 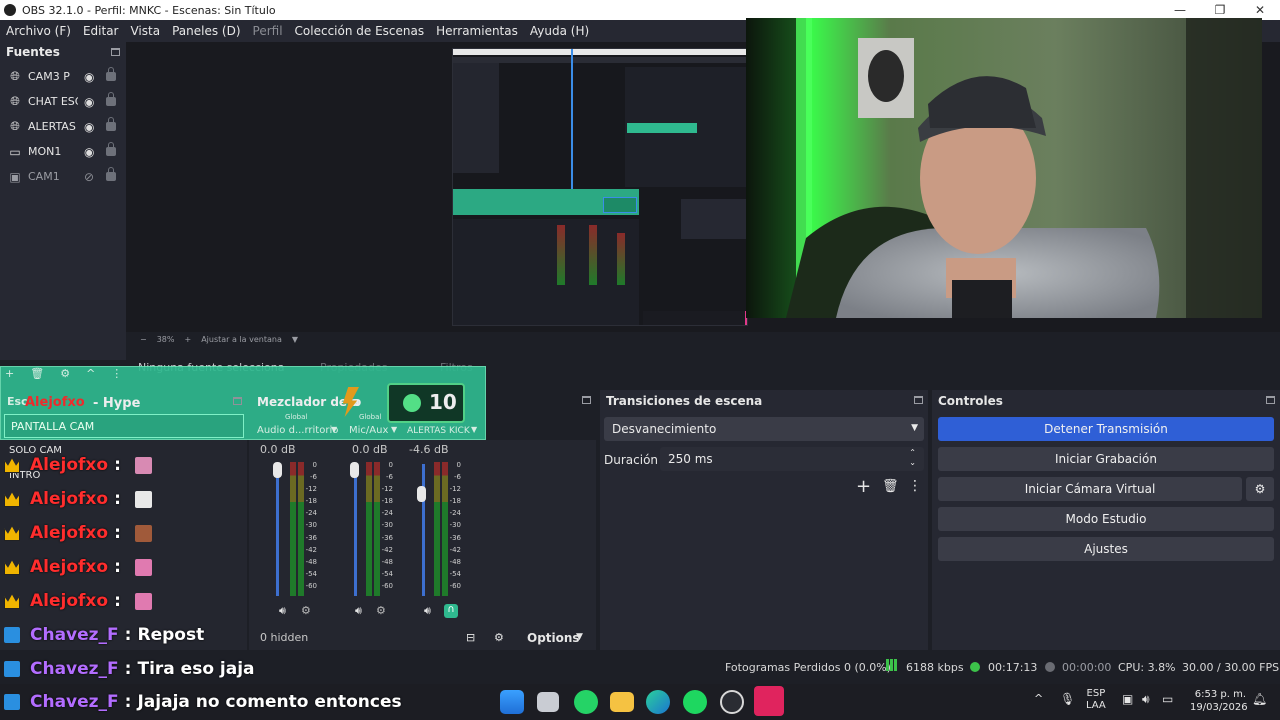 I want to click on eye-hidden-icon: ⊘, so click(x=91, y=177).